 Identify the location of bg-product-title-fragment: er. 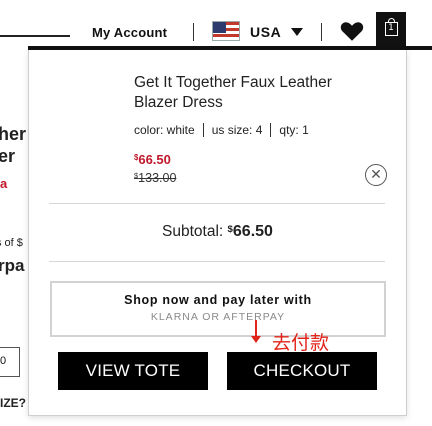
(8, 156).